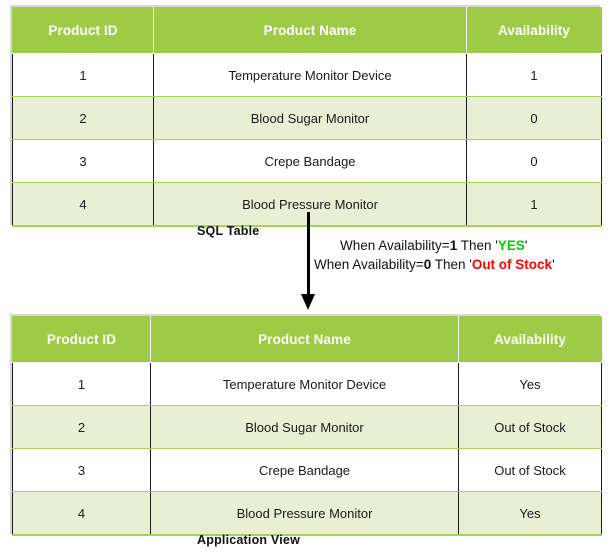  What do you see at coordinates (451, 264) in the screenshot?
I see `annotation-line2-middle: Then '` at bounding box center [451, 264].